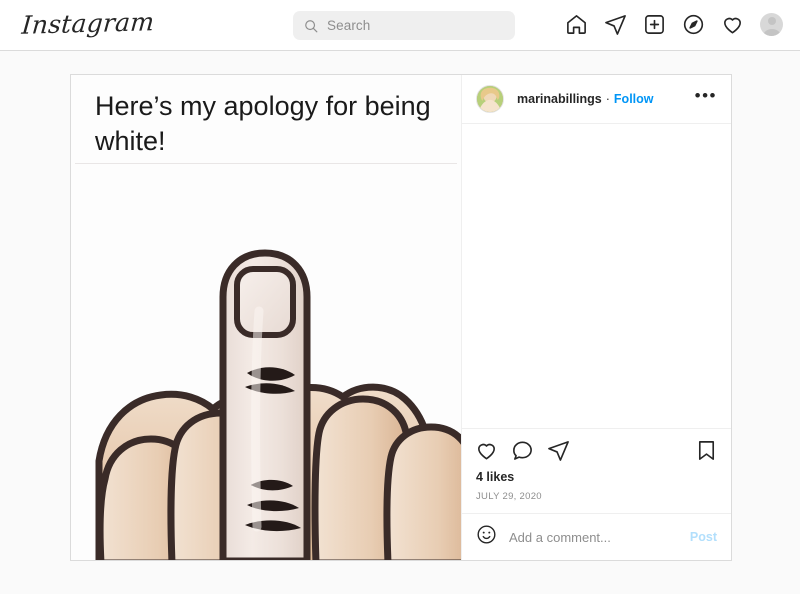 This screenshot has height=594, width=800. Describe the element at coordinates (558, 450) in the screenshot. I see `share-paper-plane-icon` at that location.